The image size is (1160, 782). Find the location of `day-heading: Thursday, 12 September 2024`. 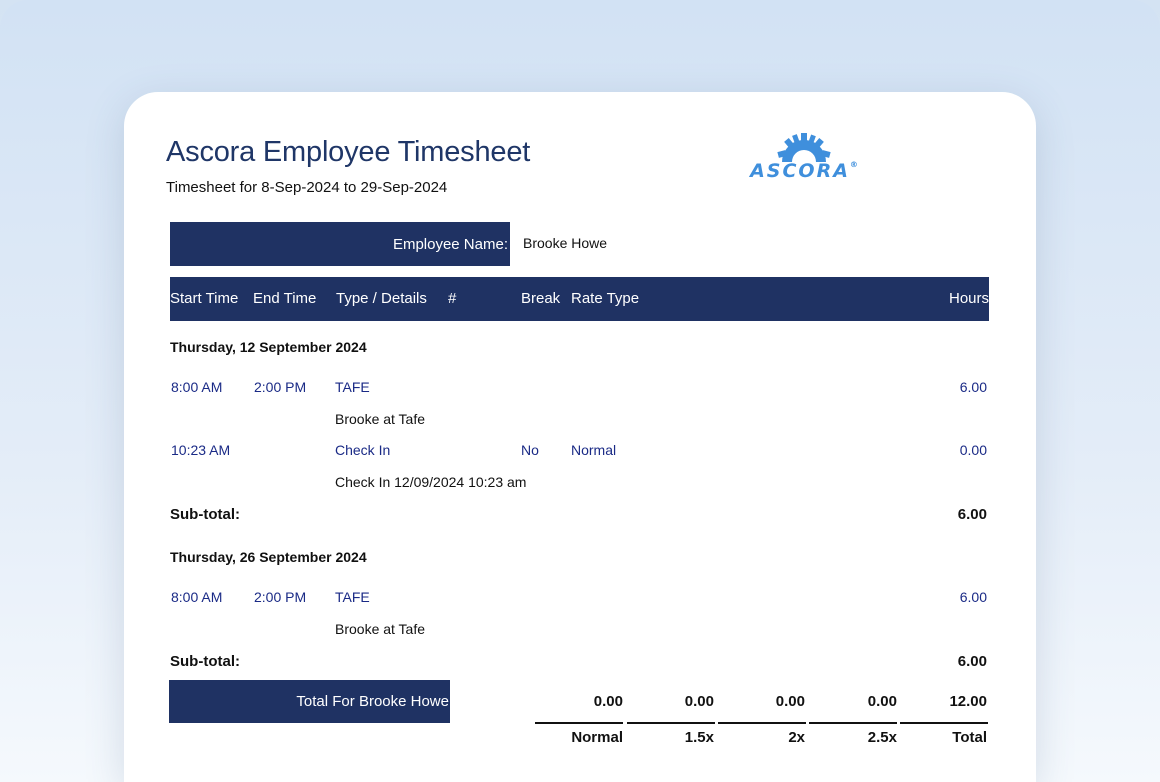

day-heading: Thursday, 12 September 2024 is located at coordinates (268, 347).